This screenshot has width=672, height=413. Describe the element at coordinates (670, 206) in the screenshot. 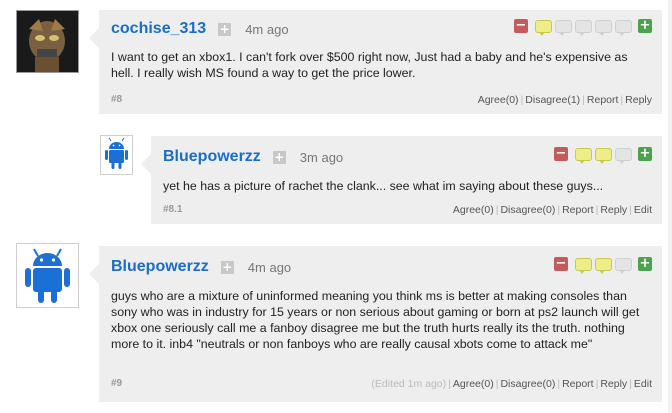

I see `page-scrollbar` at that location.